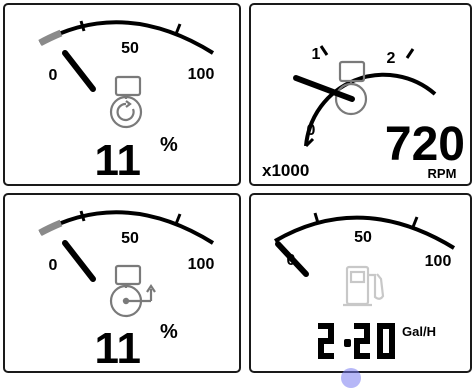  What do you see at coordinates (356, 341) in the screenshot?
I see `fuel-rate-value` at bounding box center [356, 341].